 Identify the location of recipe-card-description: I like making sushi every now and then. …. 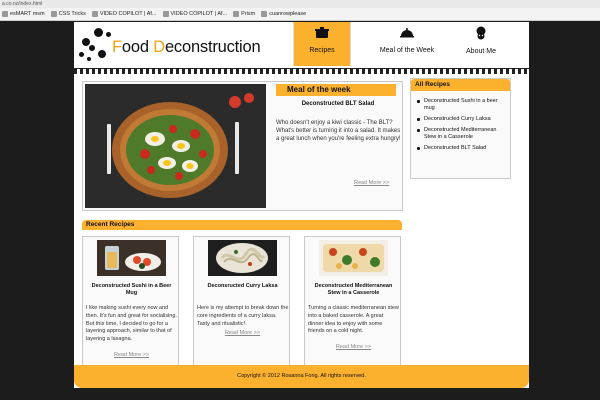
(131, 324).